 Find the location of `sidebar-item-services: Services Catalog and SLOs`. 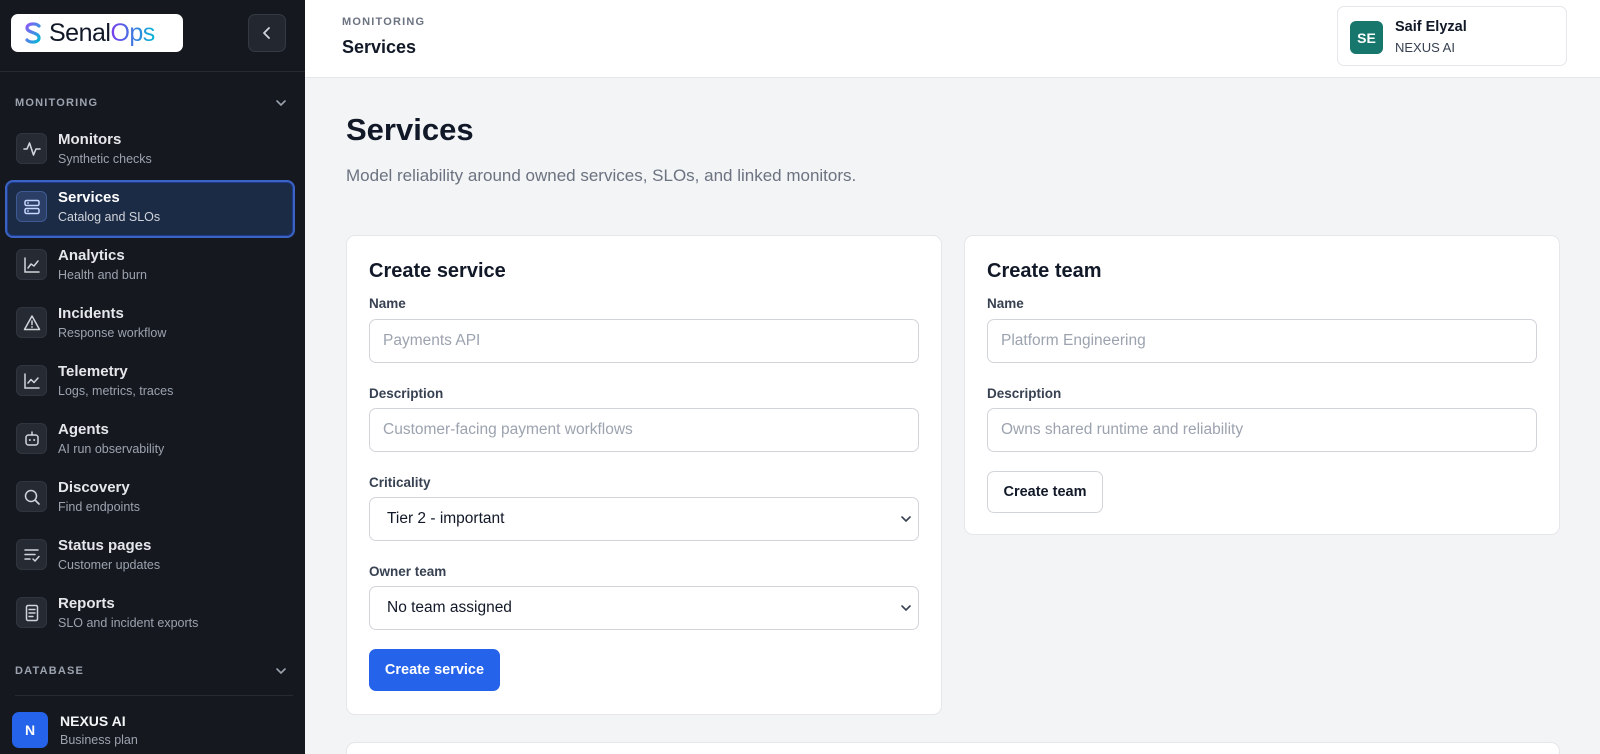

sidebar-item-services: Services Catalog and SLOs is located at coordinates (150, 209).